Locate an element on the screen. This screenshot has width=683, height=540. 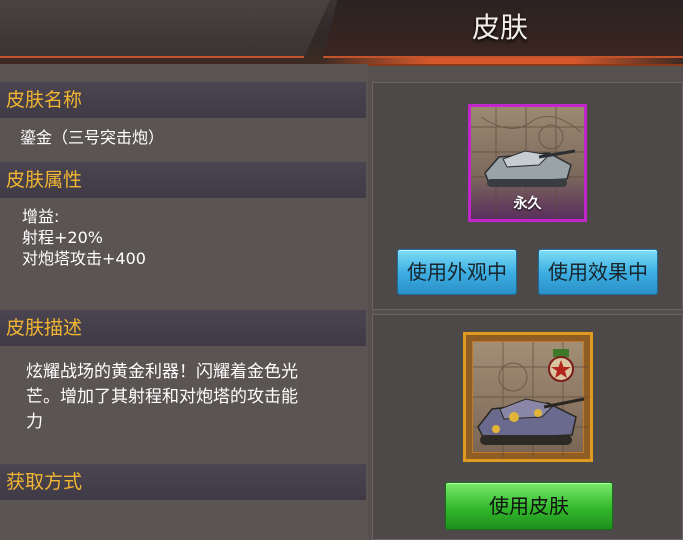
skin-name-heading: 皮肤名称 is located at coordinates (183, 100).